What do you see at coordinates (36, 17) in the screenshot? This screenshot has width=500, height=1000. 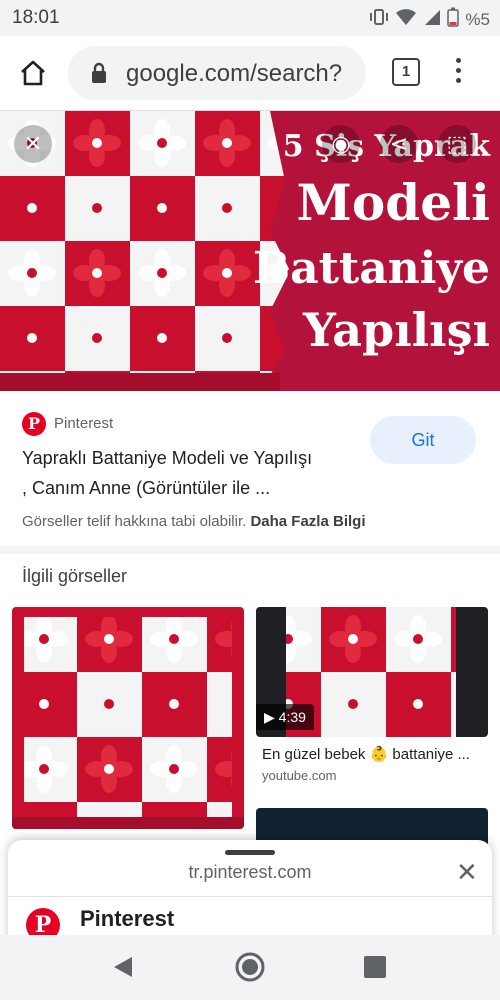 I see `status-time: 18:01` at bounding box center [36, 17].